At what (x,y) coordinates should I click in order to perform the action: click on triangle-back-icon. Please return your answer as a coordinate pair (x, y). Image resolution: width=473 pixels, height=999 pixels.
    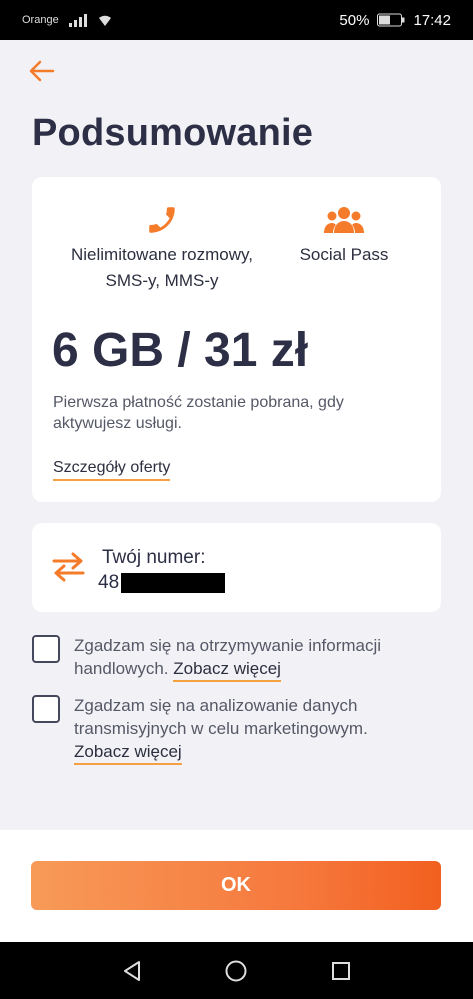
    Looking at the image, I should click on (132, 970).